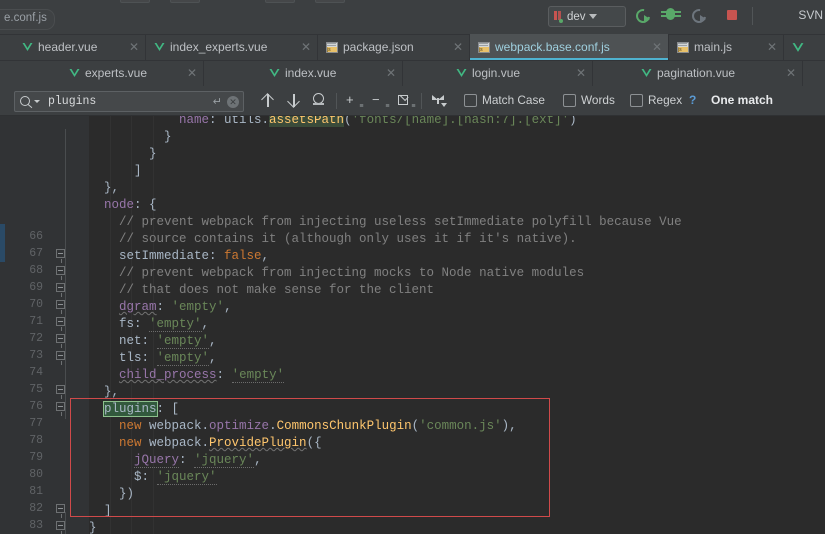 The width and height of the screenshot is (825, 534). Describe the element at coordinates (36, 389) in the screenshot. I see `line-number: 75` at that location.